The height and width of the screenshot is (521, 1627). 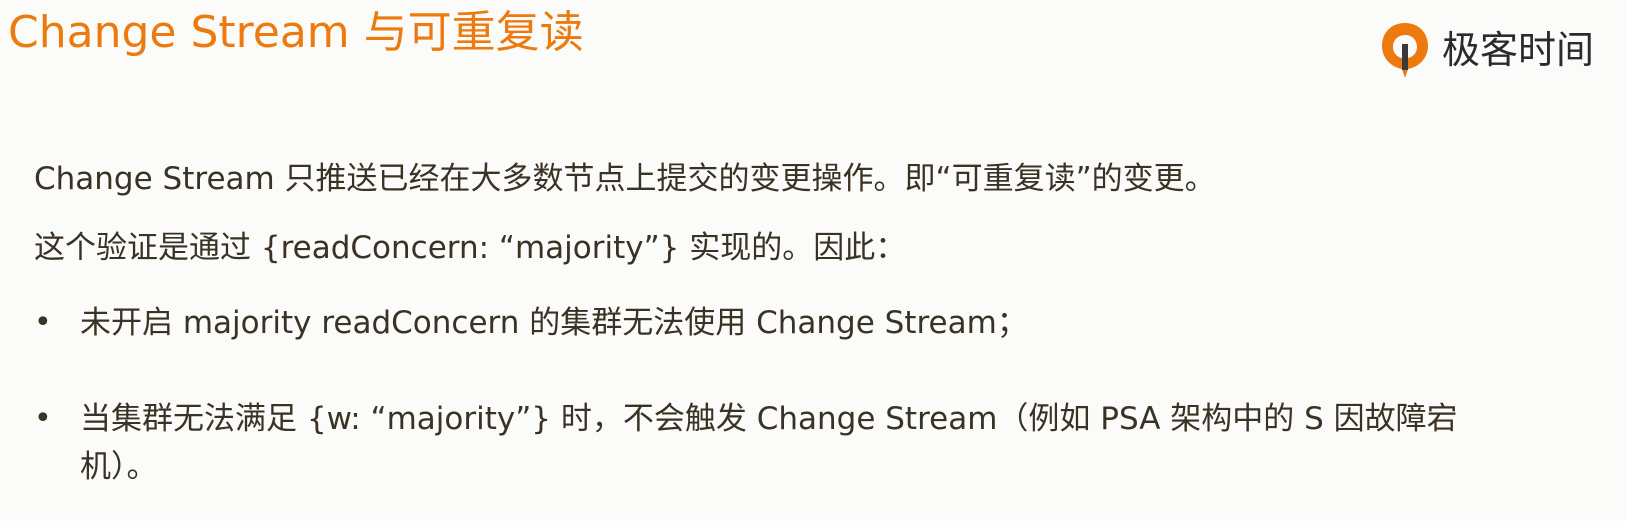 What do you see at coordinates (1405, 50) in the screenshot?
I see `geektime-logo-icon` at bounding box center [1405, 50].